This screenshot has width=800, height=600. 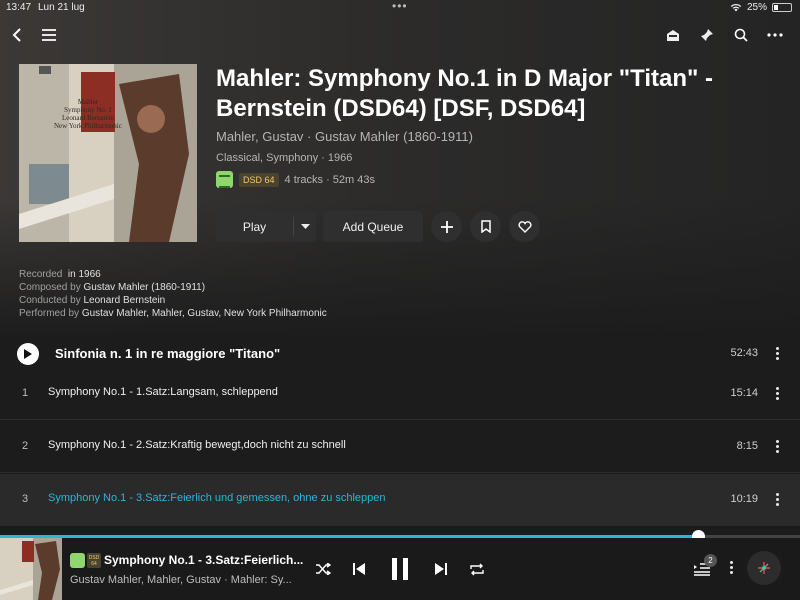 What do you see at coordinates (60, 274) in the screenshot?
I see `credit-recorded: Recorded in 1966` at bounding box center [60, 274].